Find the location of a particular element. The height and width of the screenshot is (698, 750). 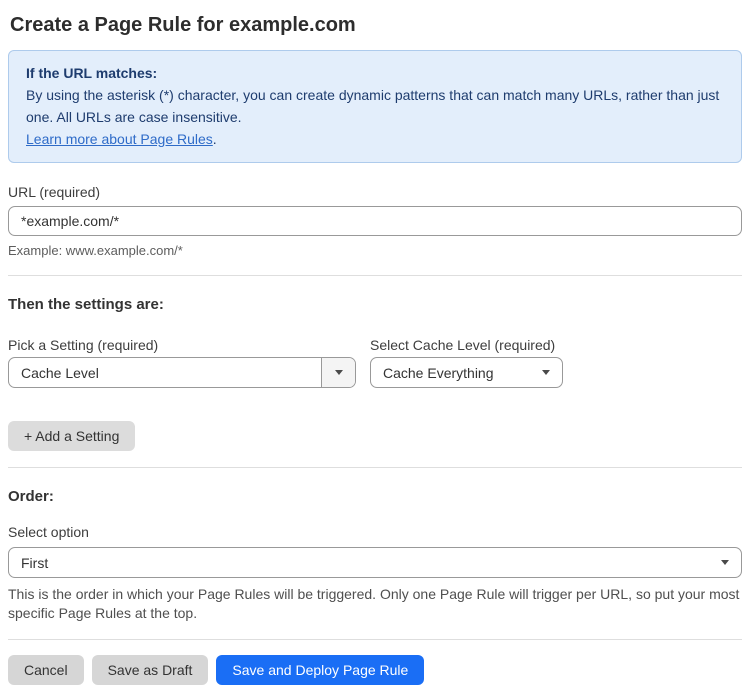

order-section-heading: Order: is located at coordinates (31, 496).